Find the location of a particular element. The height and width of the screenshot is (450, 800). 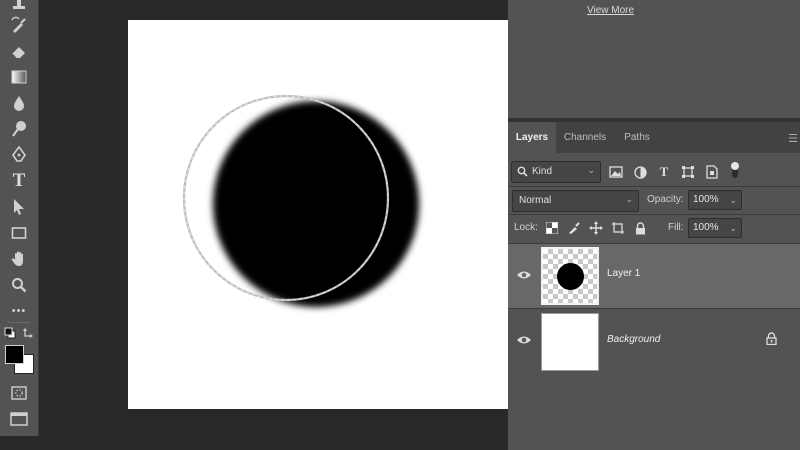

layer-row-background: Background is located at coordinates (654, 340).